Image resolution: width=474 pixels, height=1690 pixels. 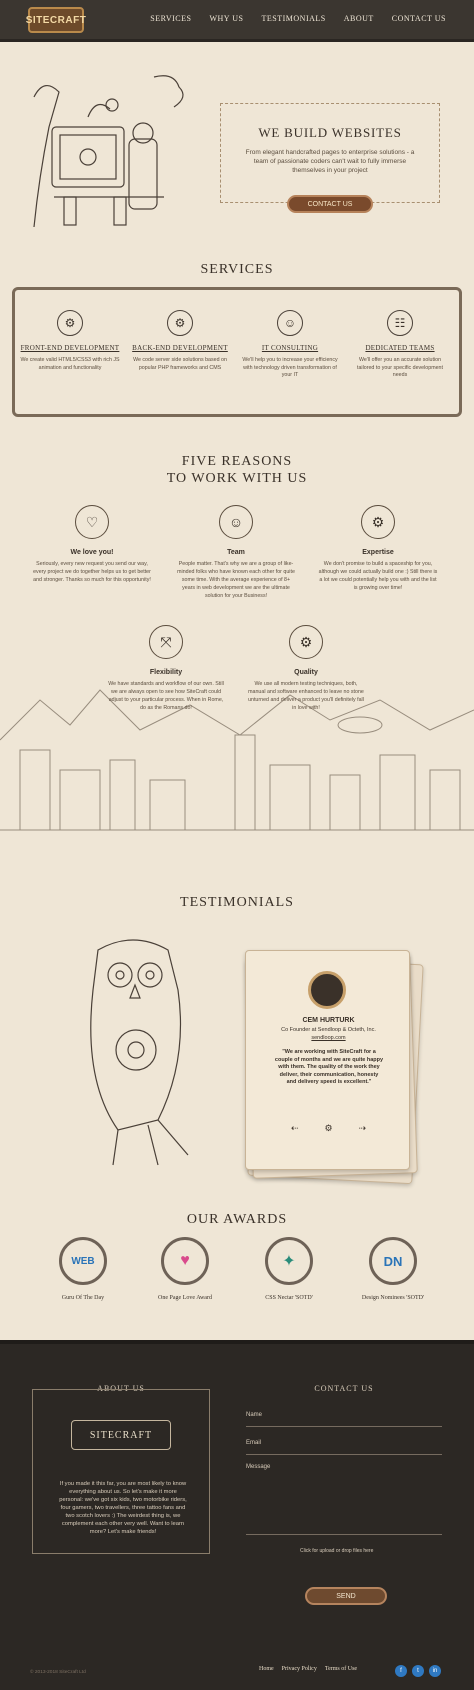 What do you see at coordinates (419, 18) in the screenshot?
I see `nav-contact-us: CONTACT US` at bounding box center [419, 18].